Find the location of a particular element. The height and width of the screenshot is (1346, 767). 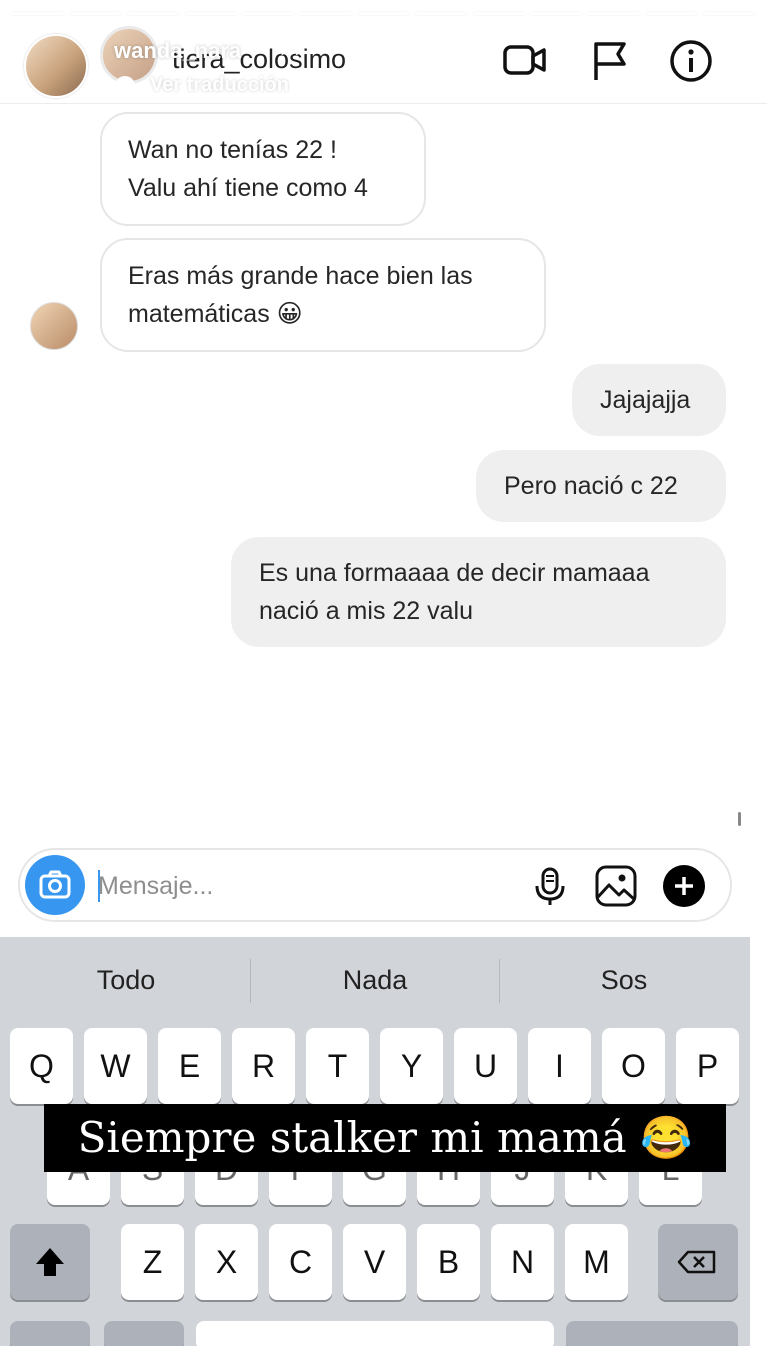

gallery-icon is located at coordinates (616, 886).